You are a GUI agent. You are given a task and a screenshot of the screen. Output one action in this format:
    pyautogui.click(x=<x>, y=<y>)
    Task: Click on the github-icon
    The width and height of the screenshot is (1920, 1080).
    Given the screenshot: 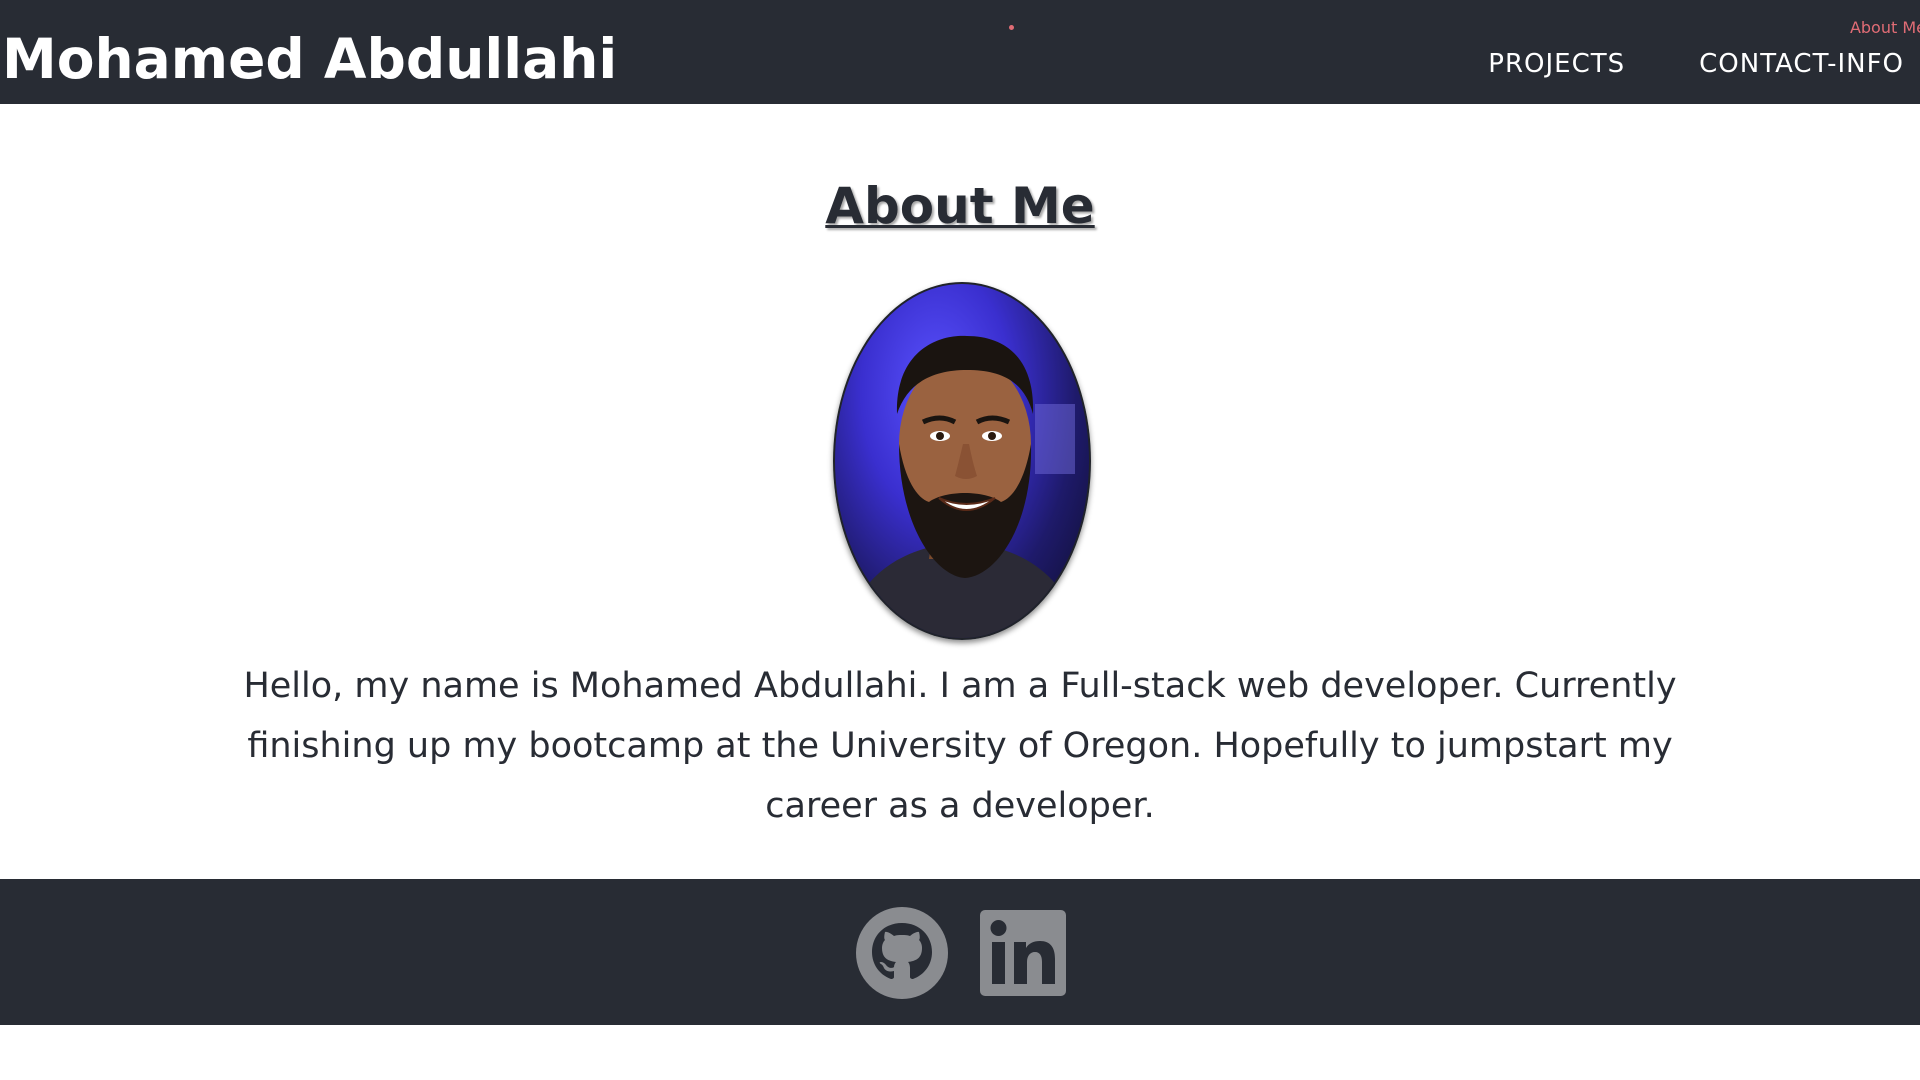 What is the action you would take?
    pyautogui.click(x=902, y=953)
    